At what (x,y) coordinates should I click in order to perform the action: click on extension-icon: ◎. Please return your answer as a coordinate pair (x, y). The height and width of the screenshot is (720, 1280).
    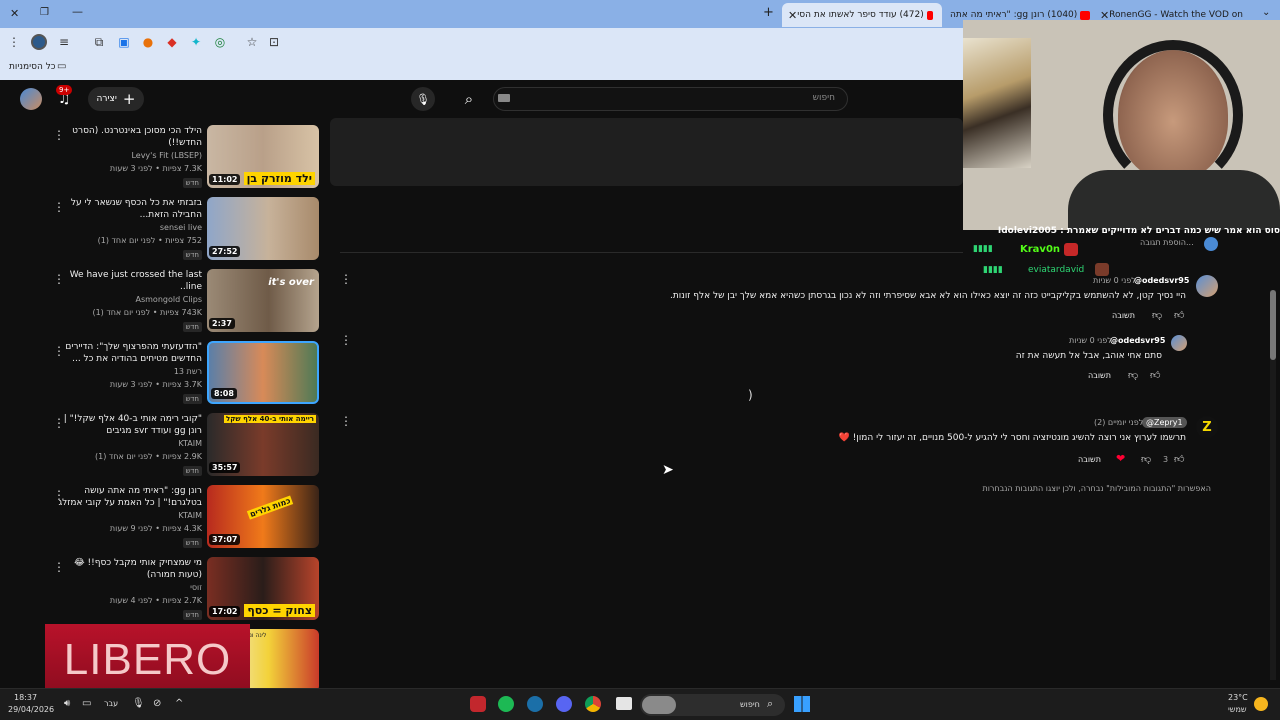
    Looking at the image, I should click on (220, 42).